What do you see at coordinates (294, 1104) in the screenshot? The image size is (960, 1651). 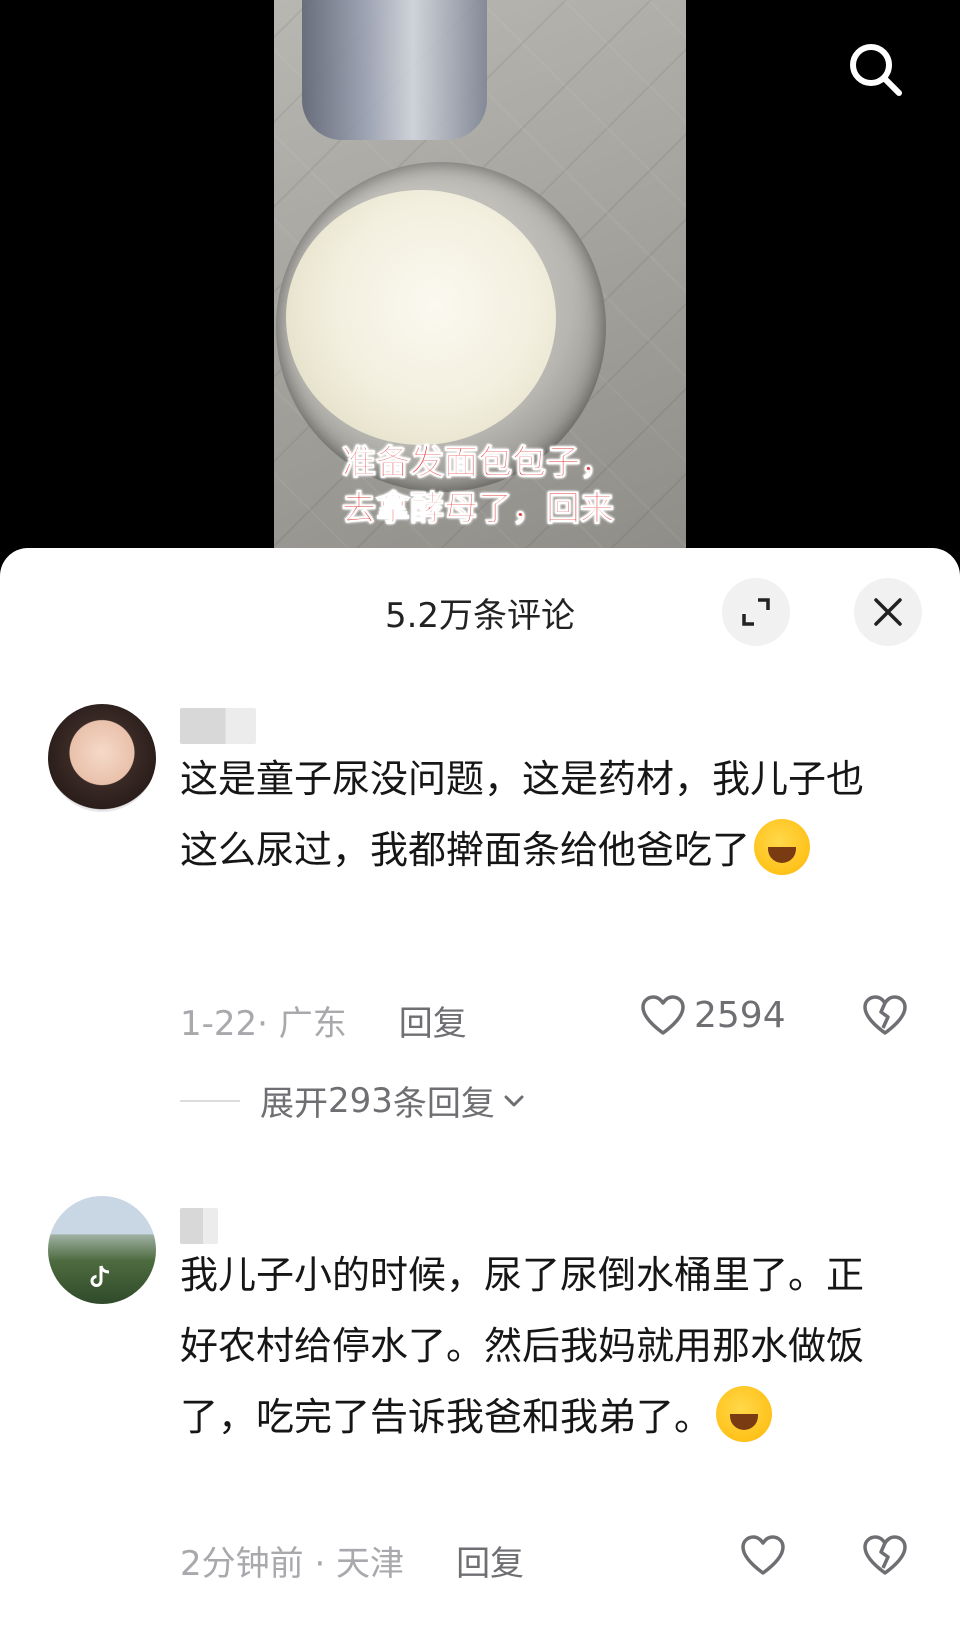 I see `expand-replies-prefix: 展开` at bounding box center [294, 1104].